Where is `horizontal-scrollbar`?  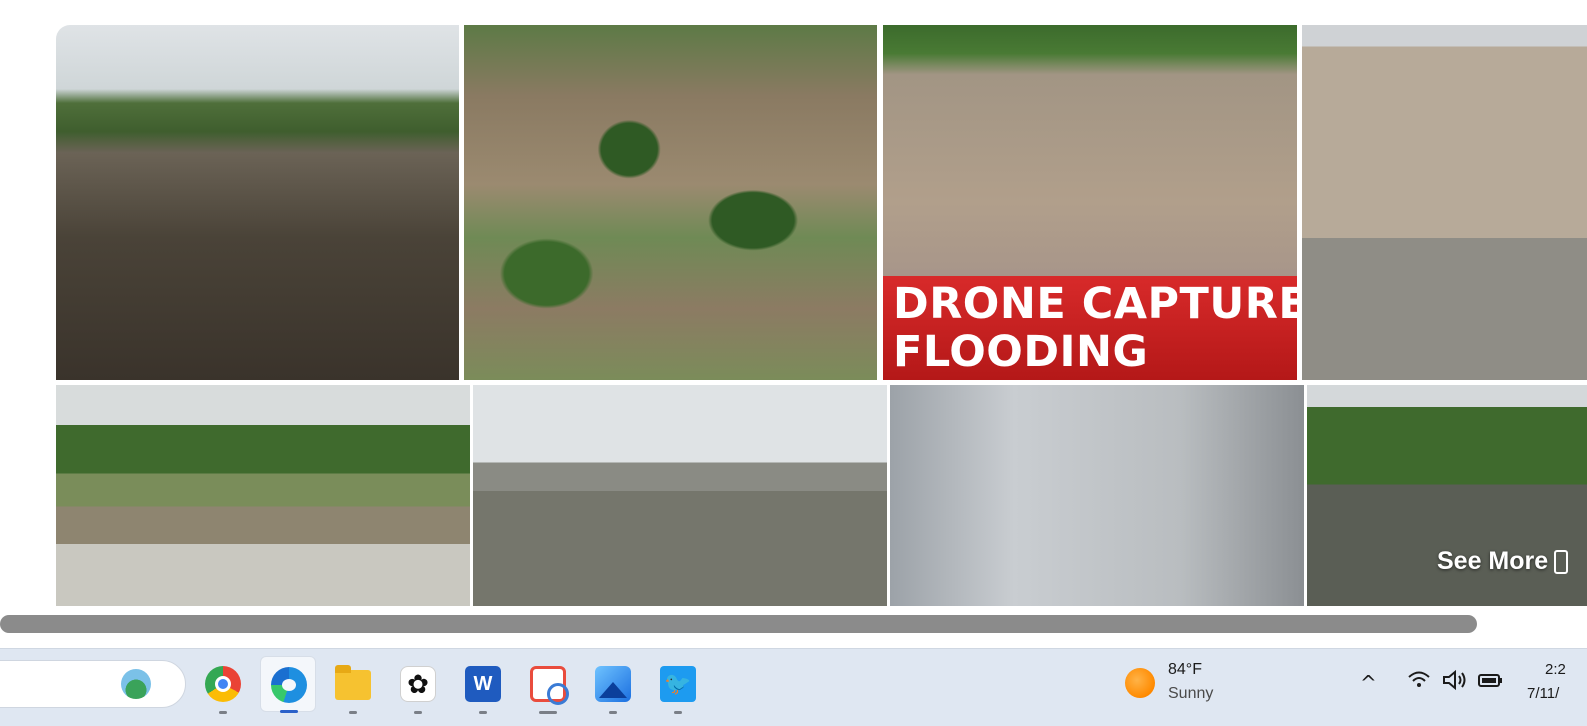
horizontal-scrollbar is located at coordinates (793, 623).